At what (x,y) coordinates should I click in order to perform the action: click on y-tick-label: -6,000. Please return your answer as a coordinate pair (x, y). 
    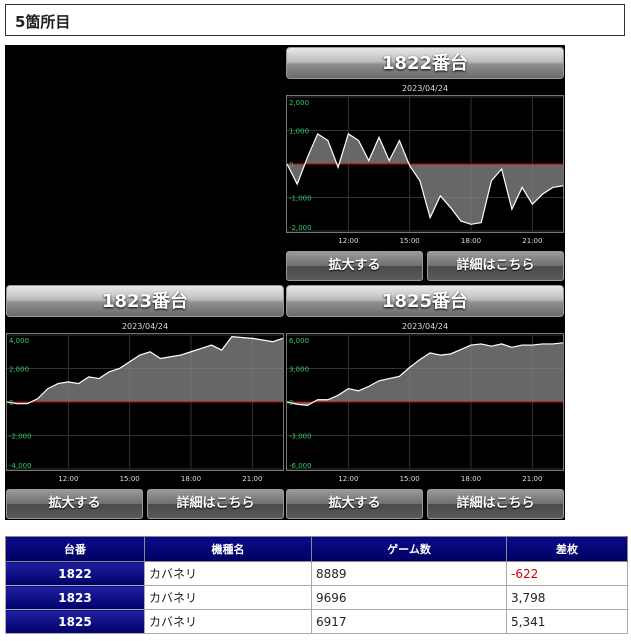
    Looking at the image, I should click on (300, 466).